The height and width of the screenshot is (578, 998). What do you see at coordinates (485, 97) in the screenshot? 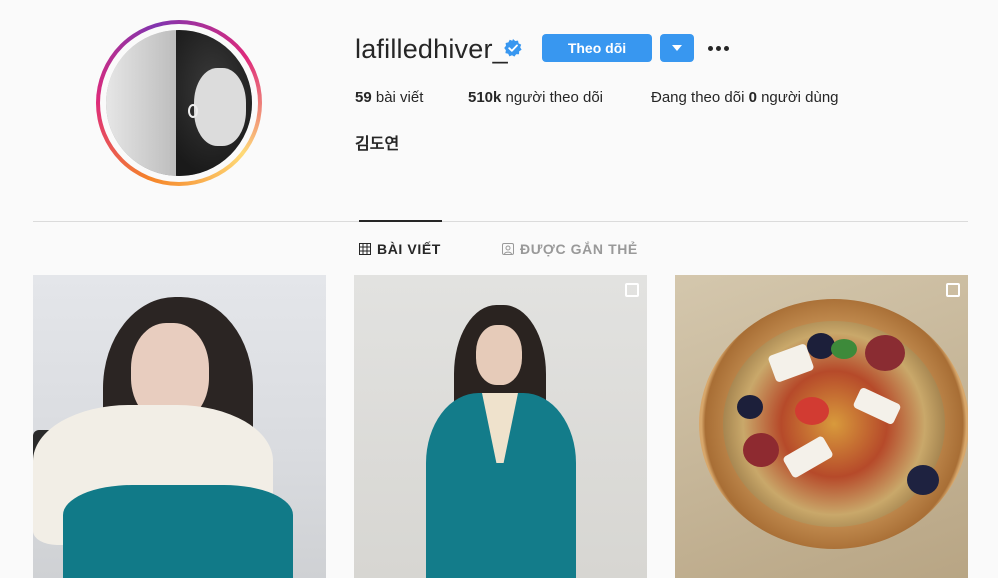
I see `followers-count: 510k` at bounding box center [485, 97].